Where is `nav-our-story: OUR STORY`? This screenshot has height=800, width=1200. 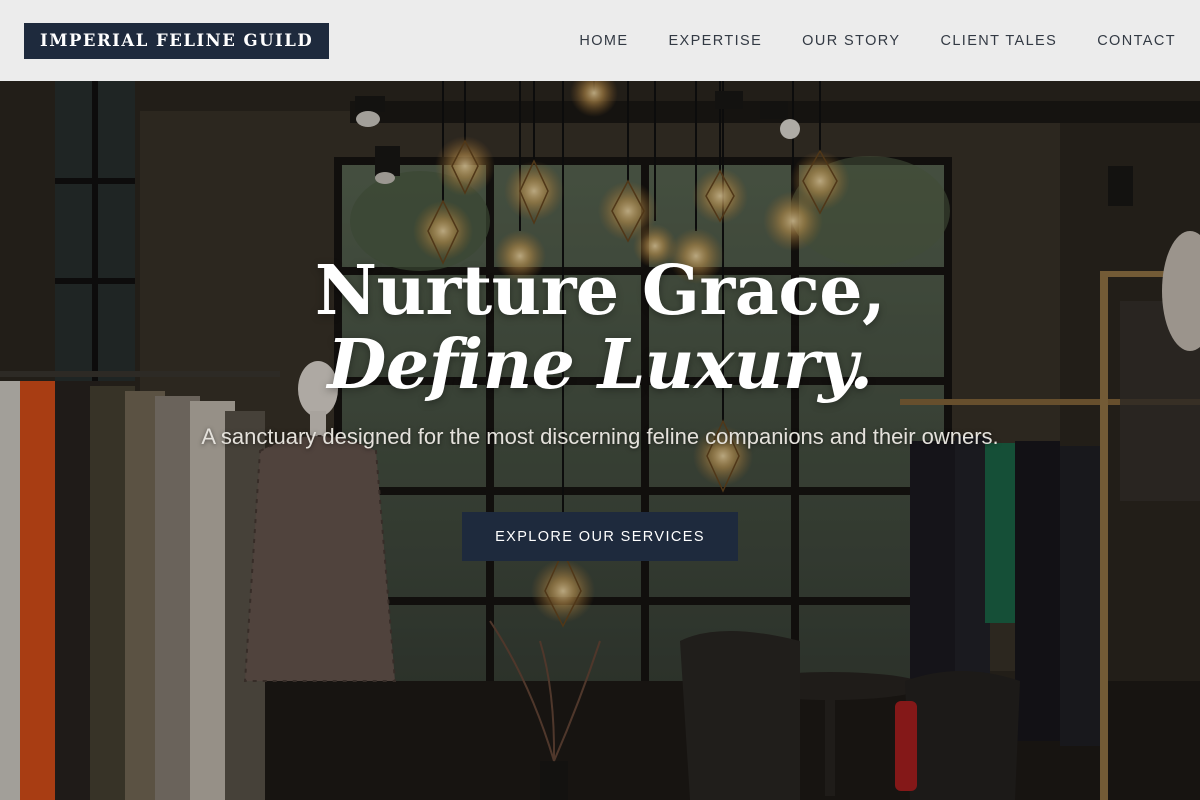 nav-our-story: OUR STORY is located at coordinates (851, 41).